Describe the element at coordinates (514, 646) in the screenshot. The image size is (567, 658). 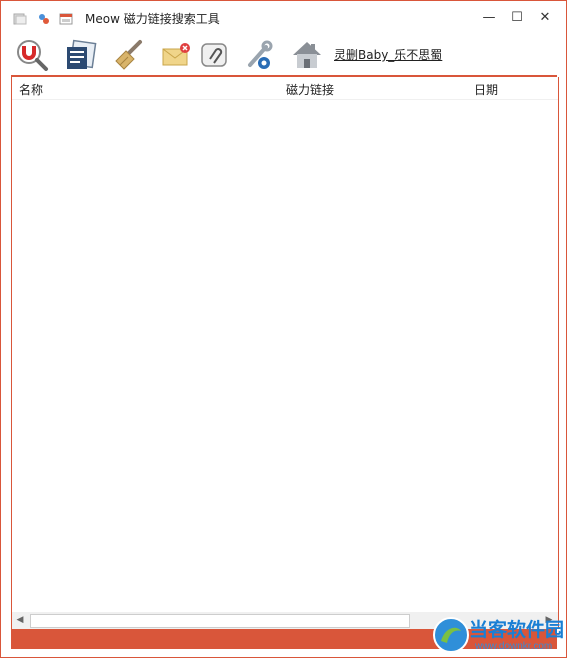
I see `watermark-url: www.downkr.com` at that location.